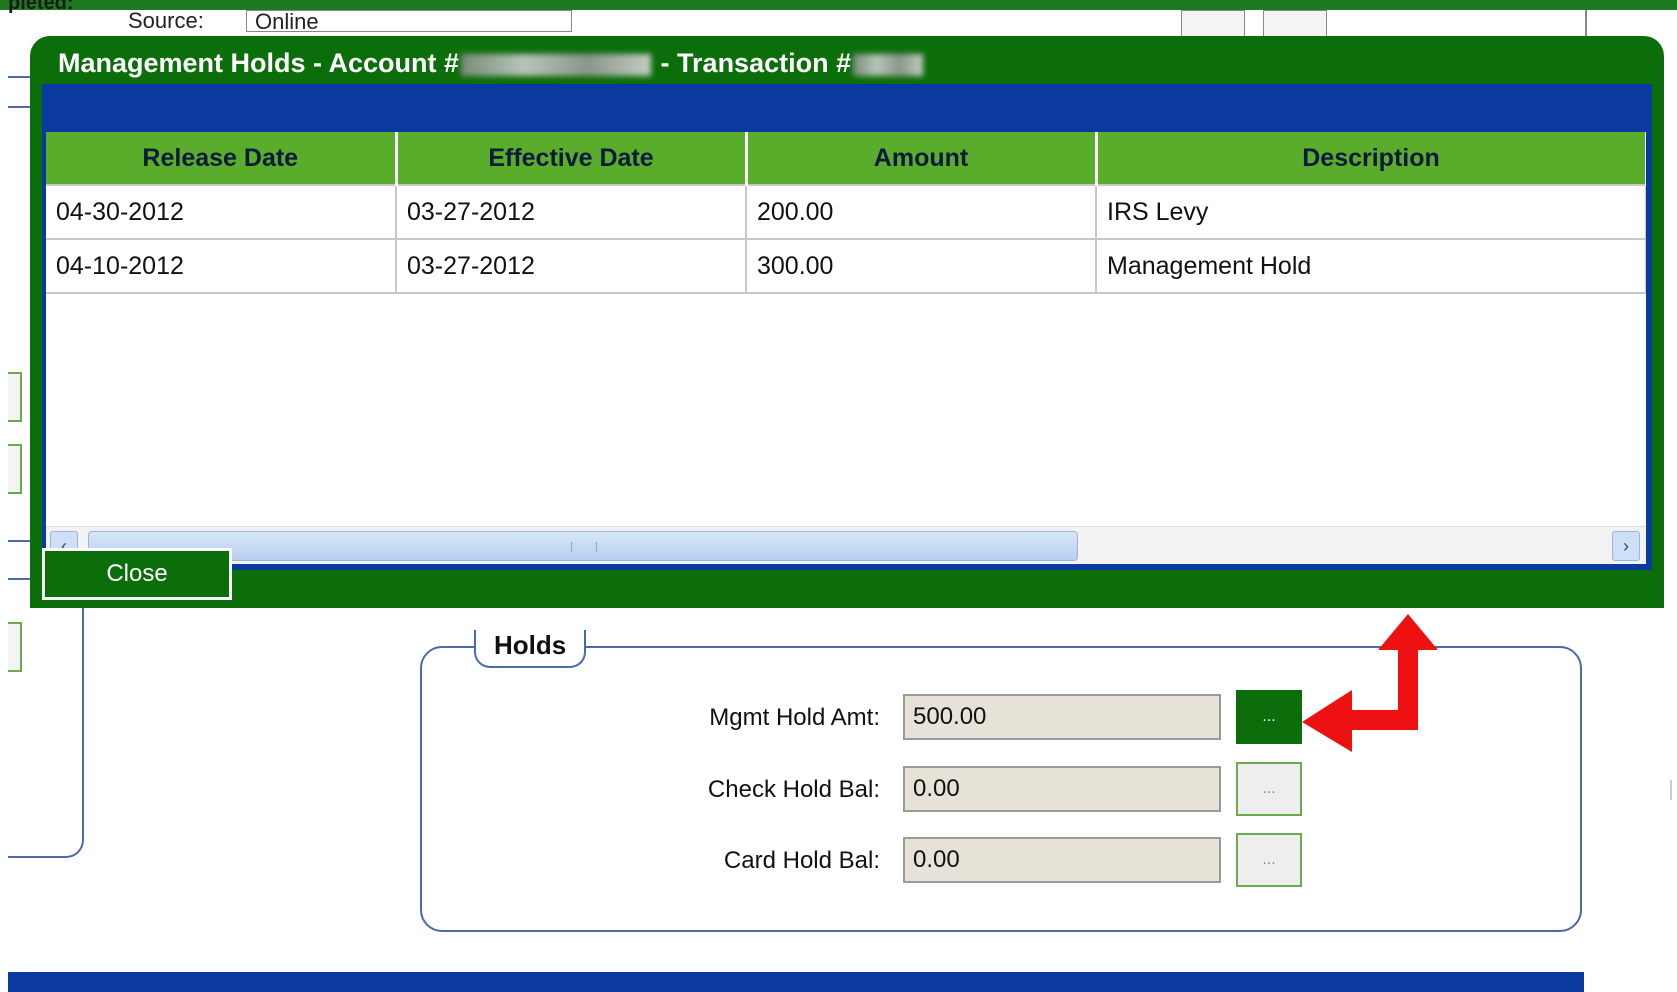 The height and width of the screenshot is (992, 1677). What do you see at coordinates (921, 212) in the screenshot?
I see `cell-amount: 200.00` at bounding box center [921, 212].